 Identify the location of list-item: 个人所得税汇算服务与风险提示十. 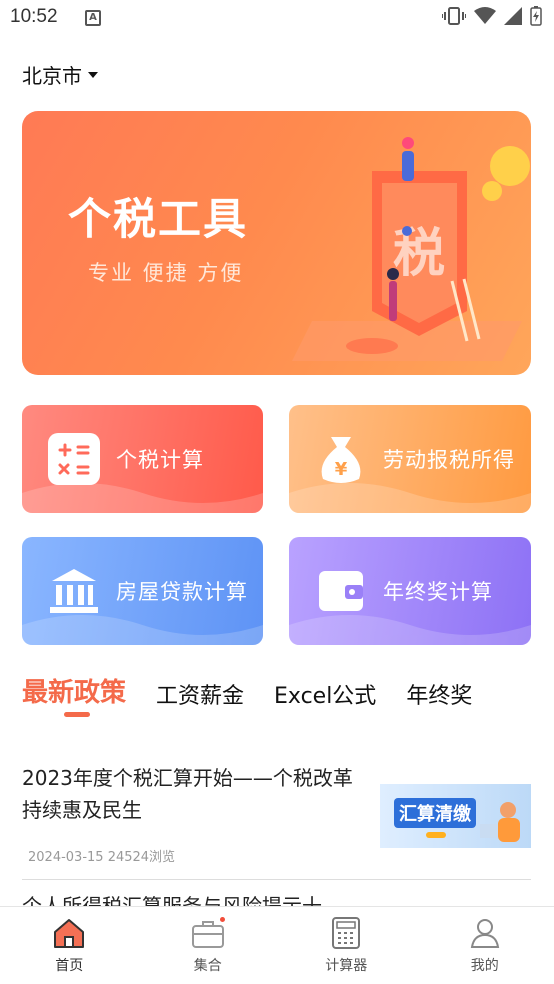
(192, 898).